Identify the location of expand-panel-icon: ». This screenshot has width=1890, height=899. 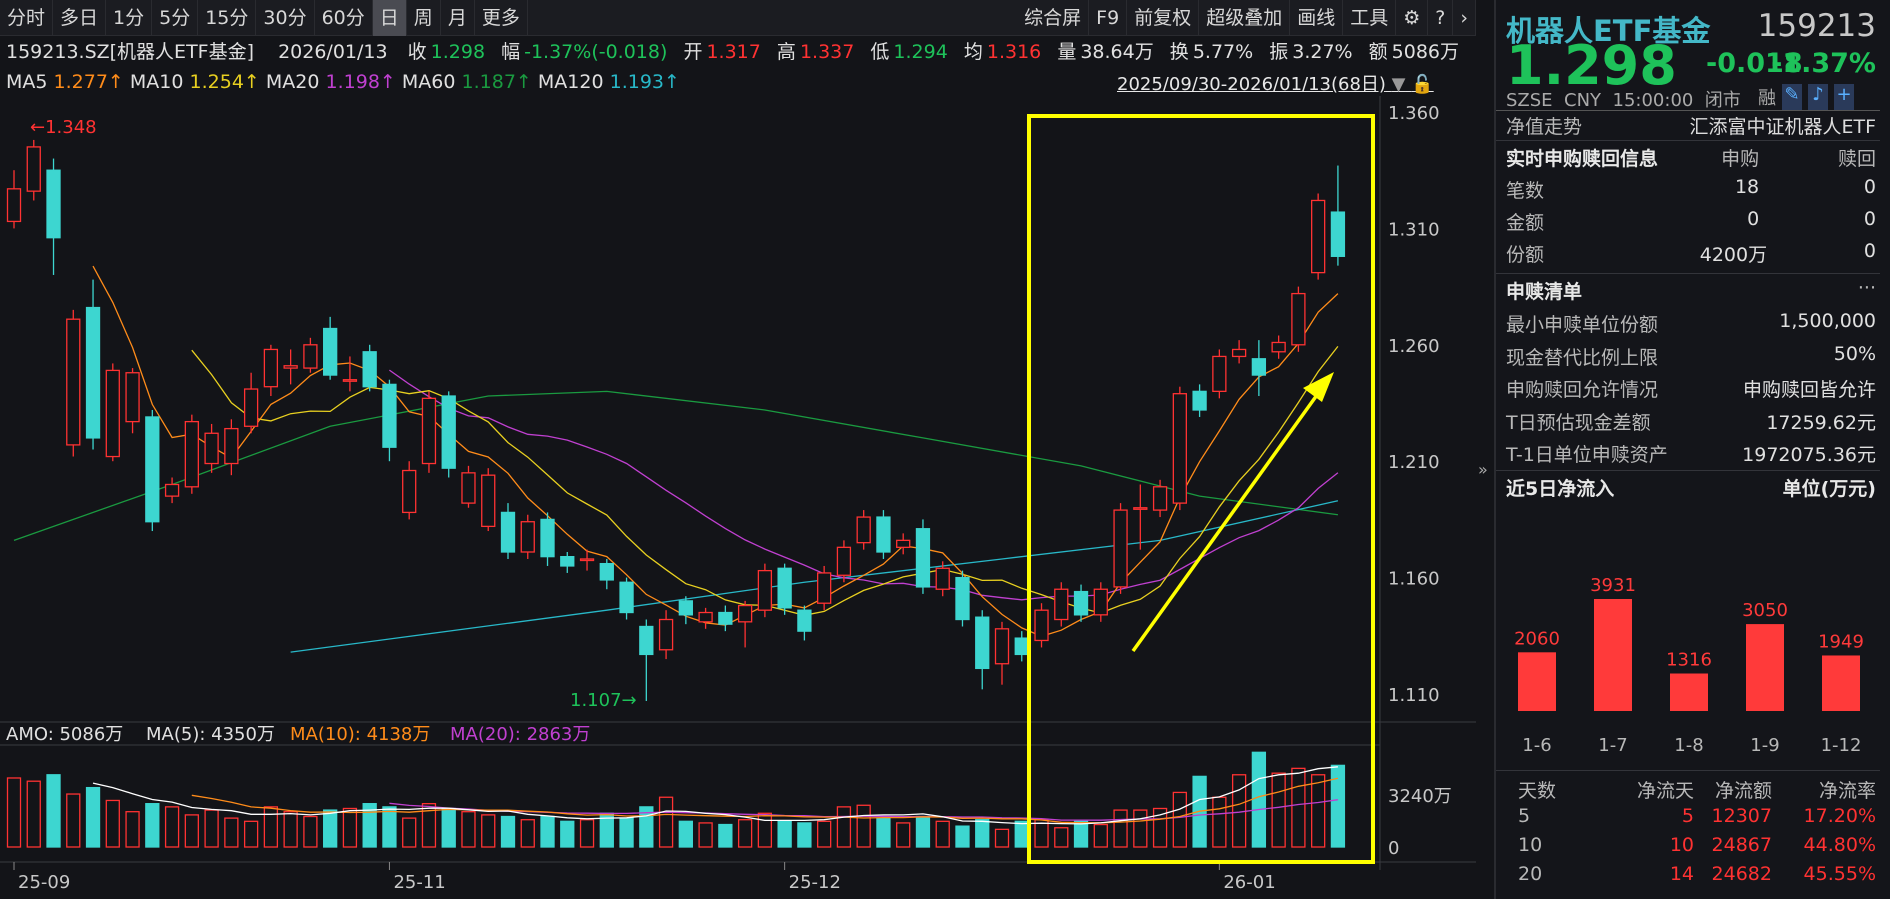
(1483, 469).